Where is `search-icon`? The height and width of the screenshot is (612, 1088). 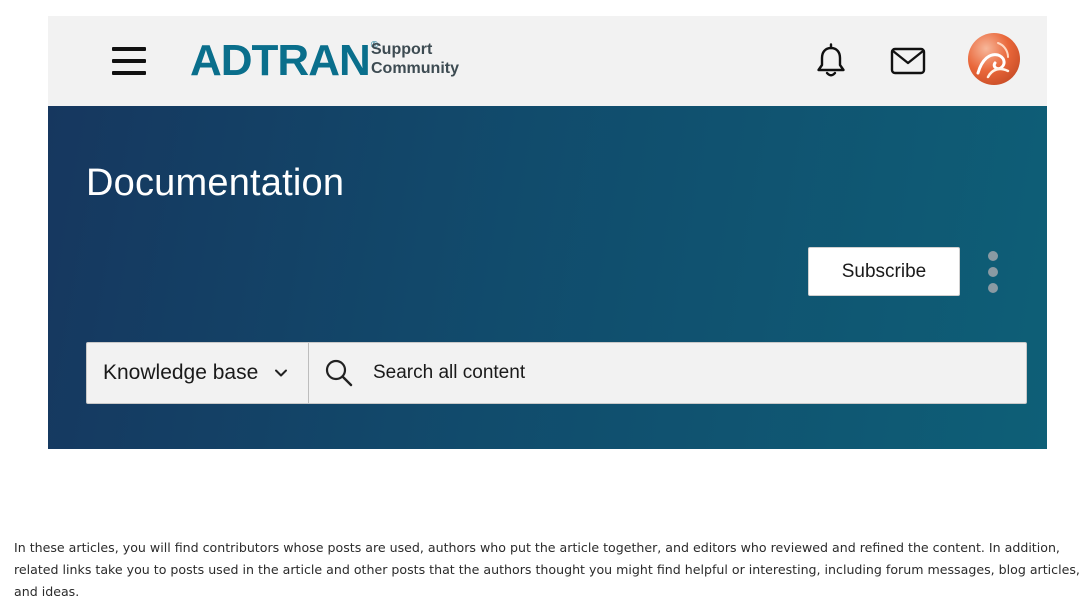 search-icon is located at coordinates (339, 373).